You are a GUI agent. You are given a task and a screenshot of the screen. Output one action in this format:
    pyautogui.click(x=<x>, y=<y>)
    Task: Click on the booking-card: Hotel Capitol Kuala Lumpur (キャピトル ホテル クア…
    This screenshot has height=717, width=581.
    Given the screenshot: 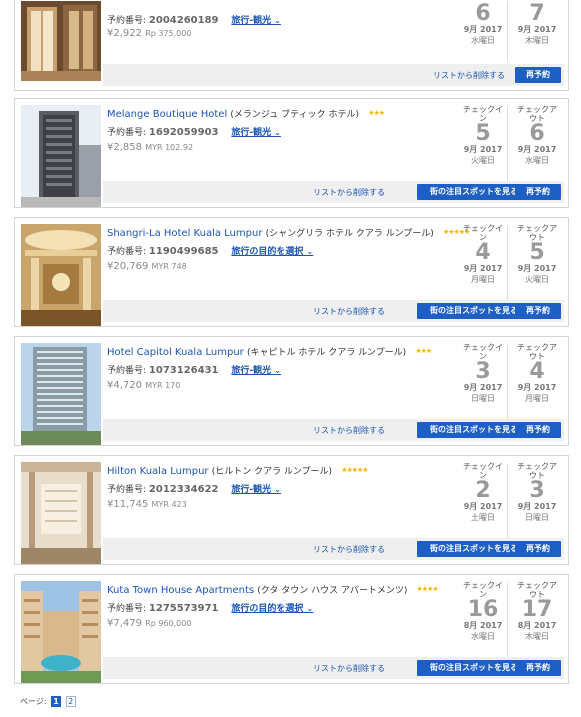 What is the action you would take?
    pyautogui.click(x=291, y=391)
    